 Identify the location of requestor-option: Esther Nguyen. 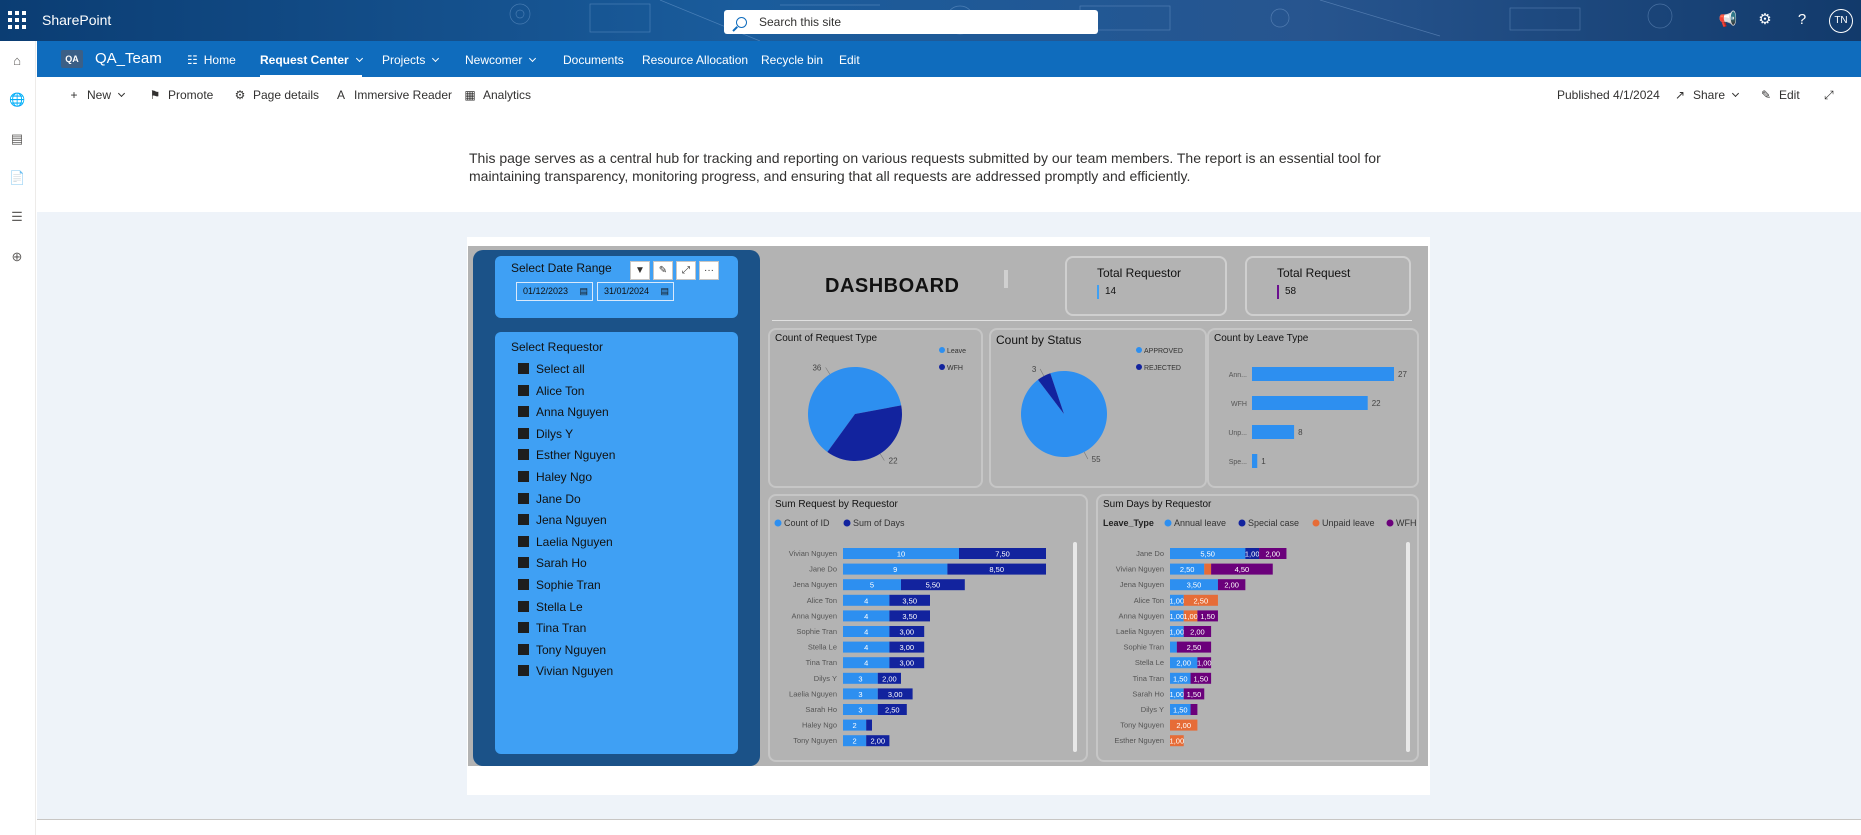
(566, 455).